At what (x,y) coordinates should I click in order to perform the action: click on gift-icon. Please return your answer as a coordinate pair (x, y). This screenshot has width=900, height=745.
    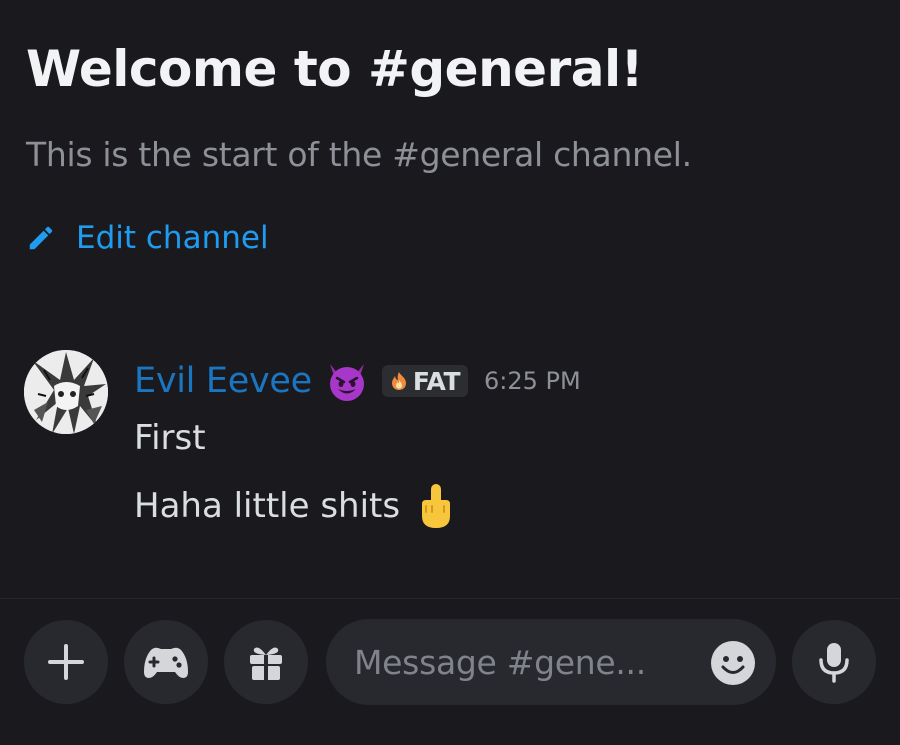
    Looking at the image, I should click on (266, 663).